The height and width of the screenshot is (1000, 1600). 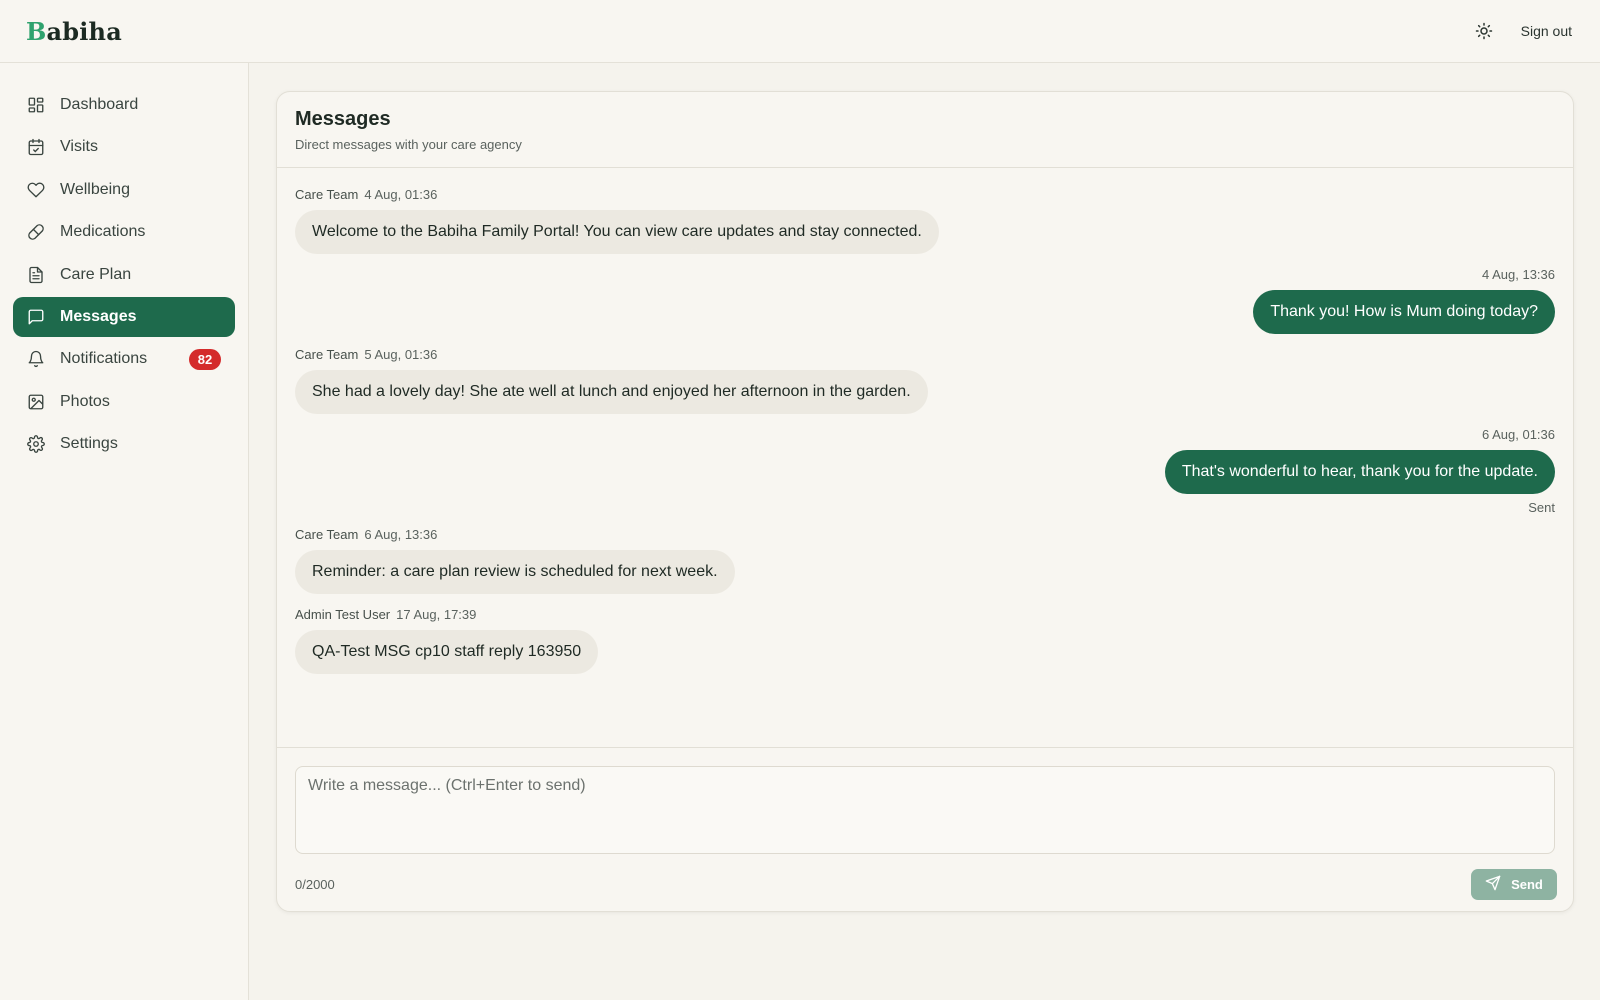 I want to click on sidebar-item-label: Dashboard, so click(x=99, y=104).